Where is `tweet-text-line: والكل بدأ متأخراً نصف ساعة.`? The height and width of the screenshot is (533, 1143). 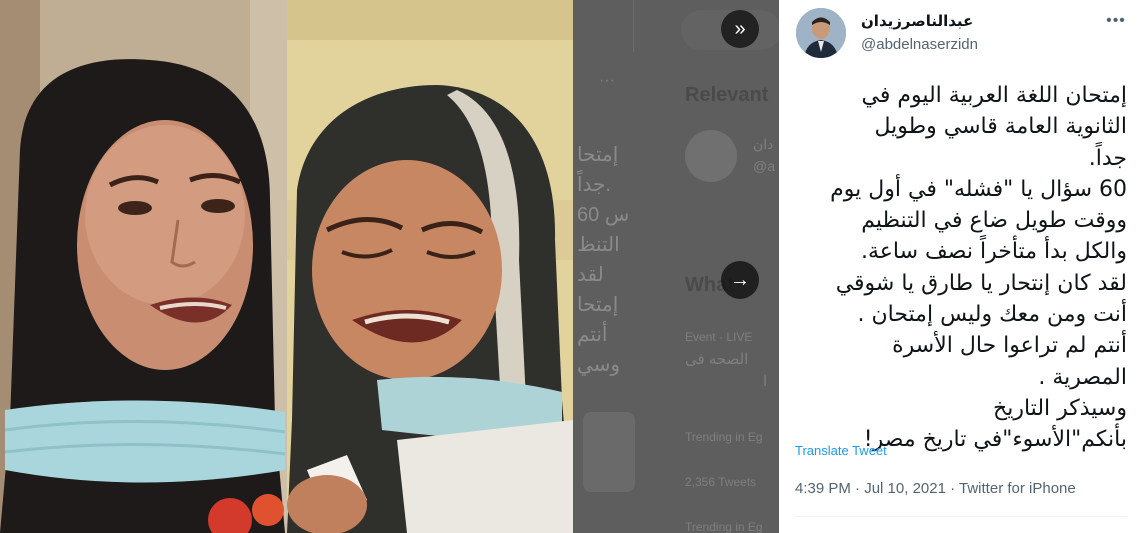 tweet-text-line: والكل بدأ متأخراً نصف ساعة. is located at coordinates (993, 252).